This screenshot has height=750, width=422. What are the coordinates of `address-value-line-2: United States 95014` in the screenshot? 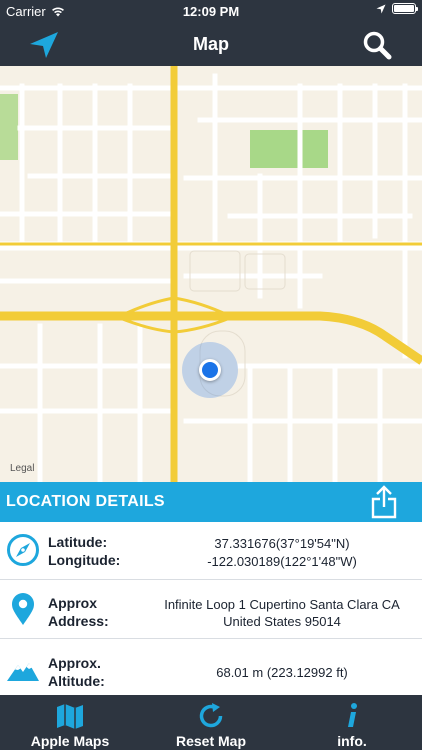 It's located at (282, 621).